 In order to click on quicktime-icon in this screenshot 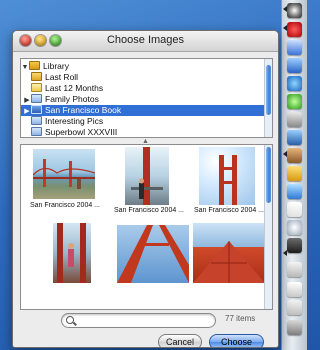, I will do `click(294, 245)`.